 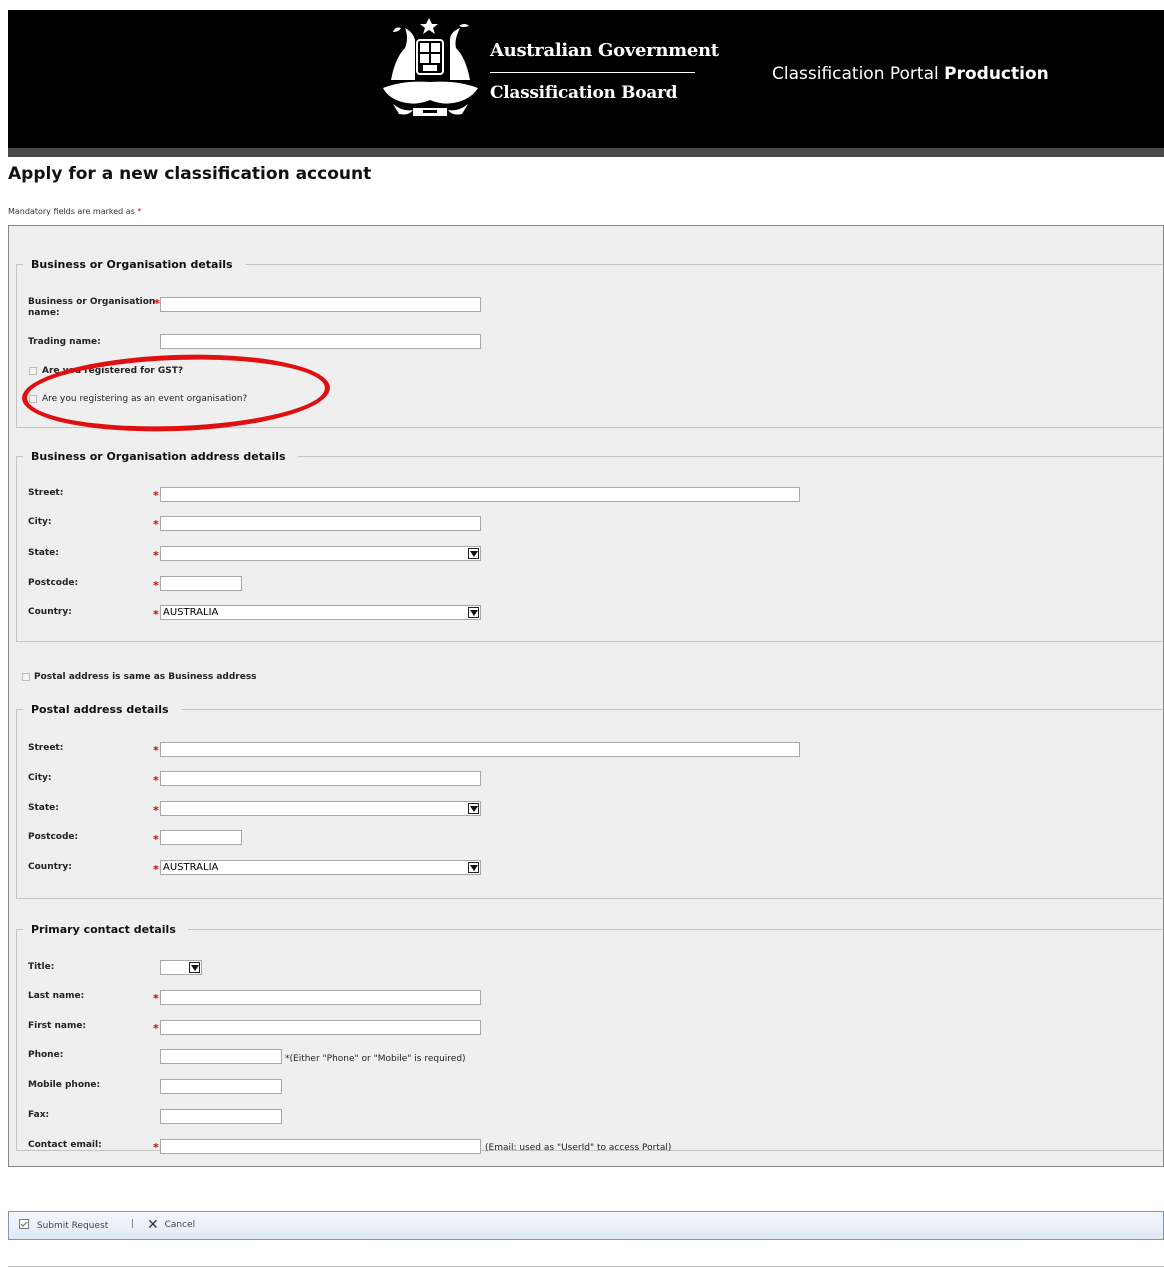 I want to click on street-label: Street:, so click(x=46, y=493).